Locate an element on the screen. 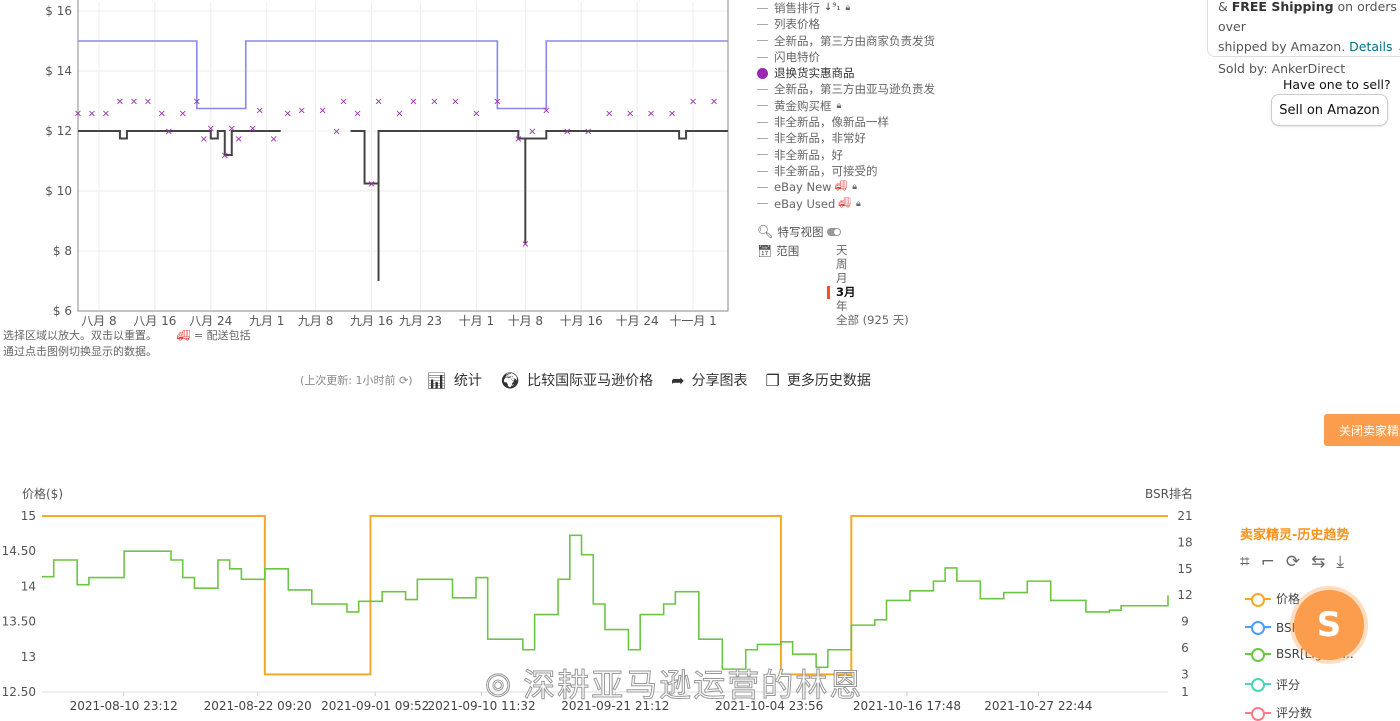  x-tick-label: 十月 1 is located at coordinates (476, 321).